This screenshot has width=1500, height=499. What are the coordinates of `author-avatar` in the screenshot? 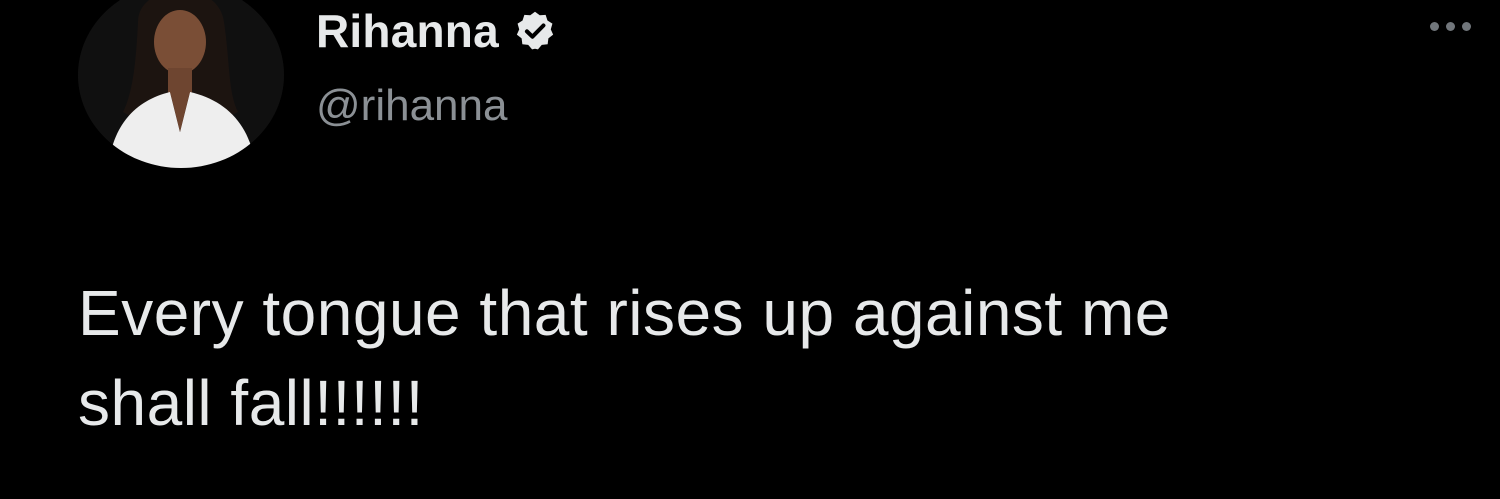 It's located at (181, 84).